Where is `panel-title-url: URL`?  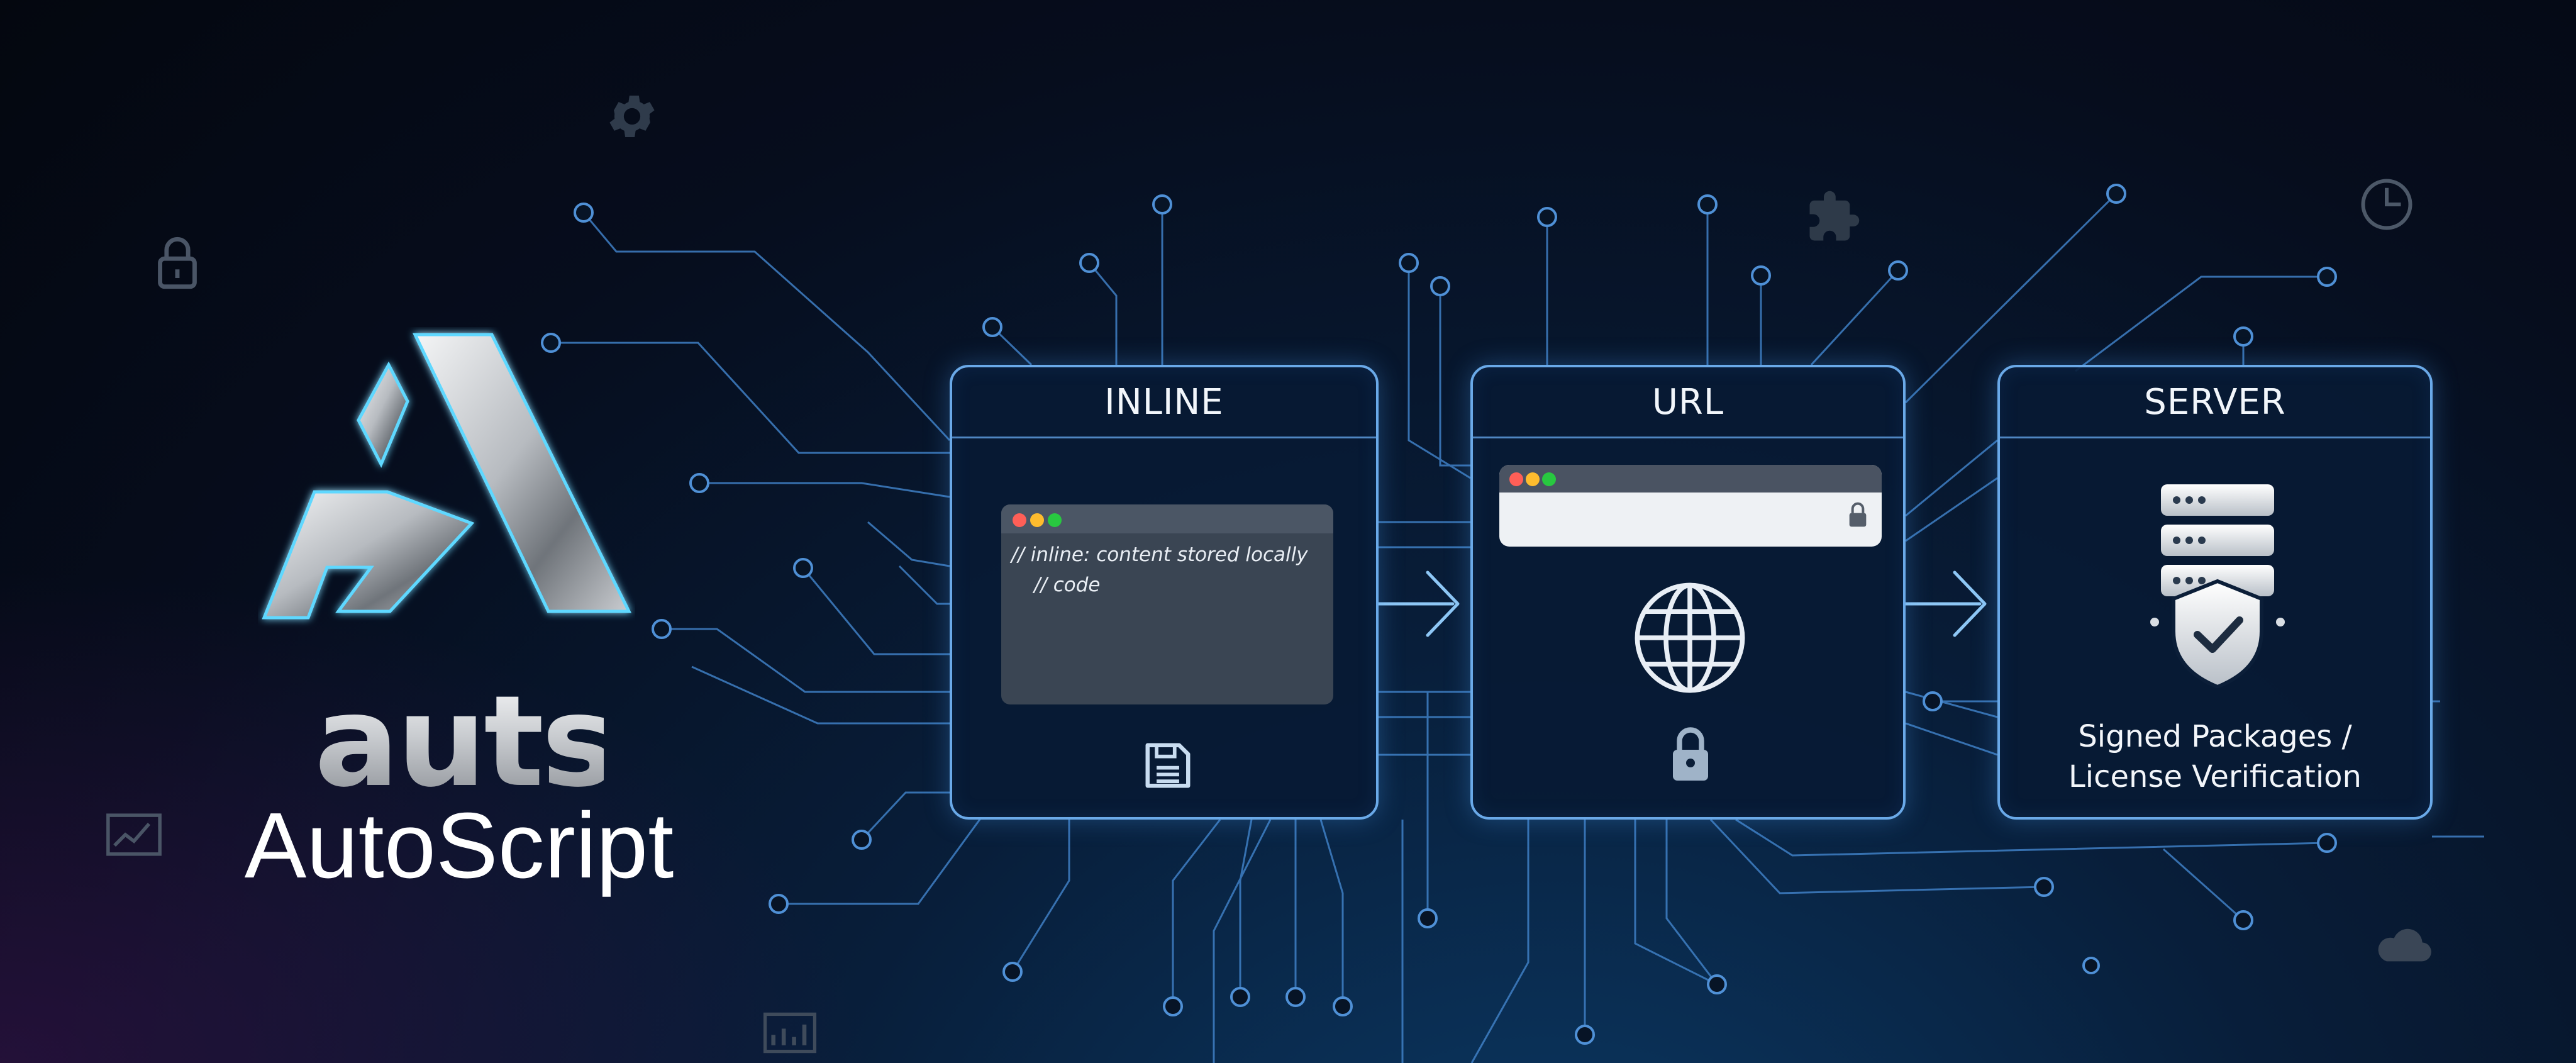 panel-title-url: URL is located at coordinates (1688, 403).